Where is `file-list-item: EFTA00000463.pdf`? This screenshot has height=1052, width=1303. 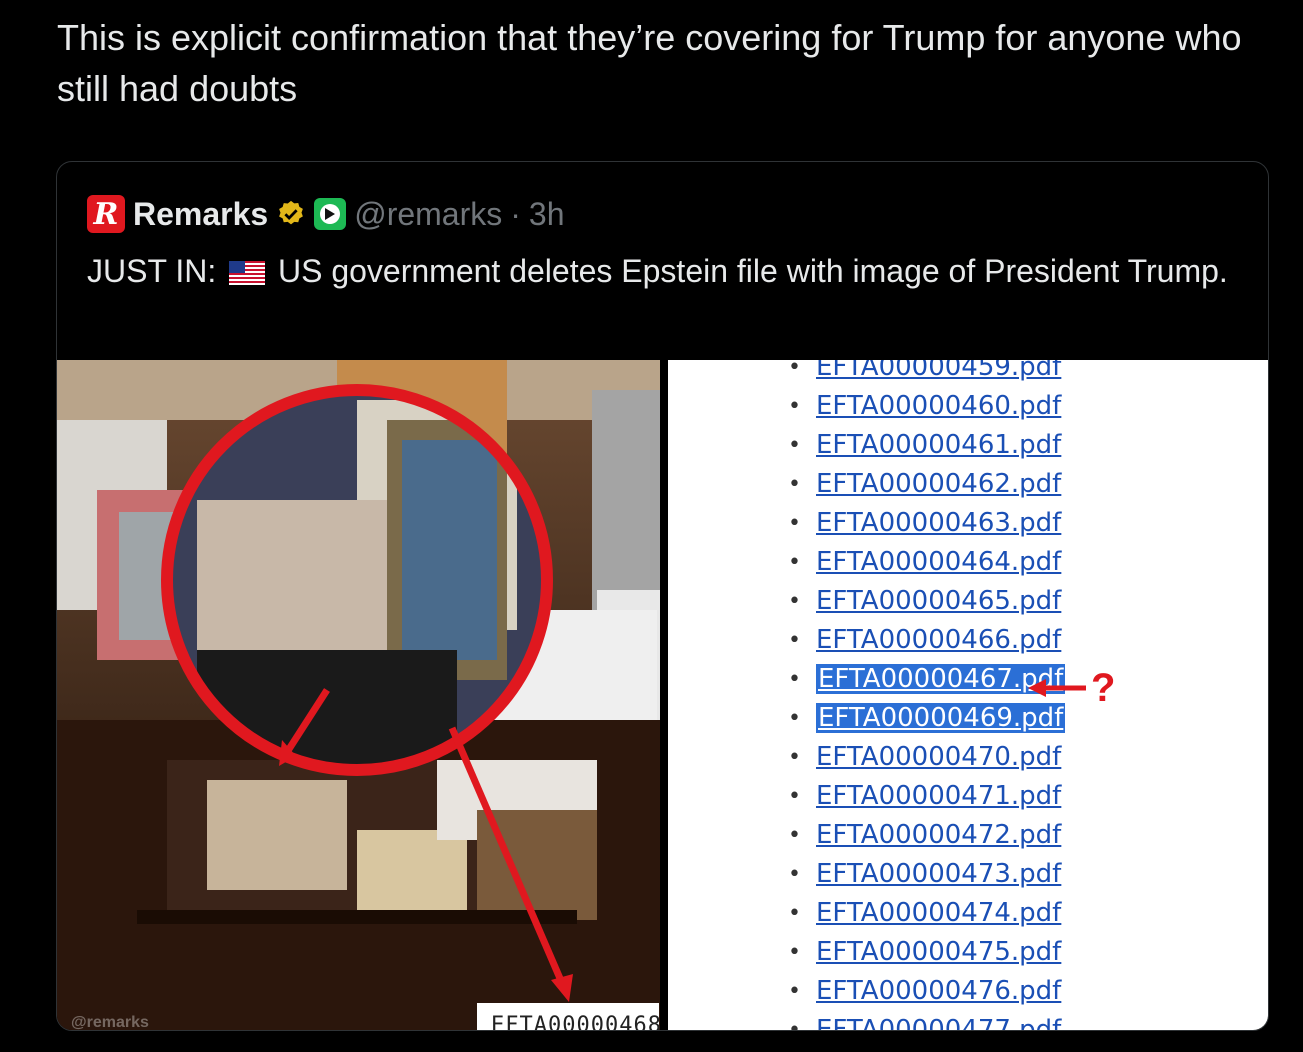 file-list-item: EFTA00000463.pdf is located at coordinates (926, 523).